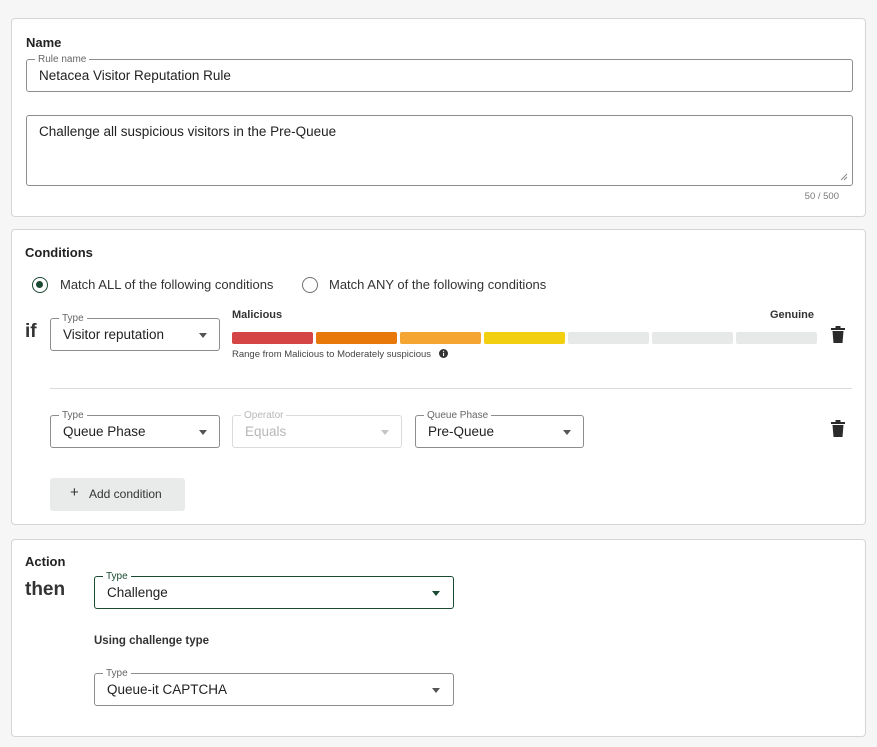 The image size is (877, 747). I want to click on condition2-operator-legend: Operator, so click(264, 415).